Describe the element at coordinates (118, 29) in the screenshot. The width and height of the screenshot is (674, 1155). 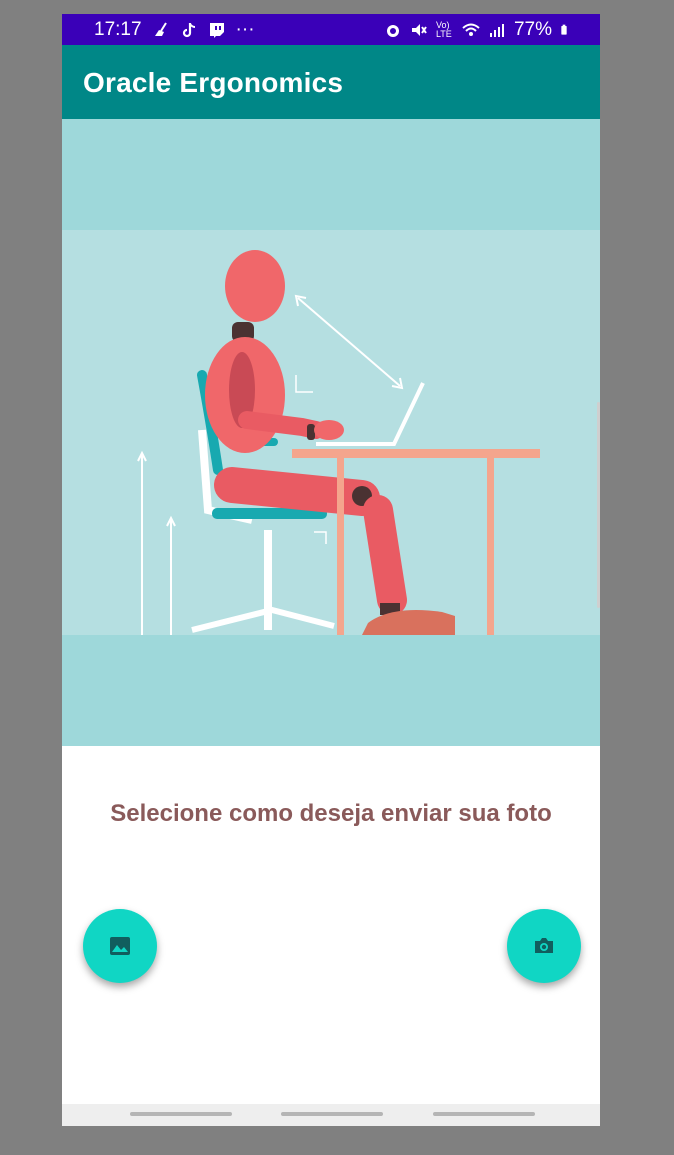
I see `status-time: 17:17` at that location.